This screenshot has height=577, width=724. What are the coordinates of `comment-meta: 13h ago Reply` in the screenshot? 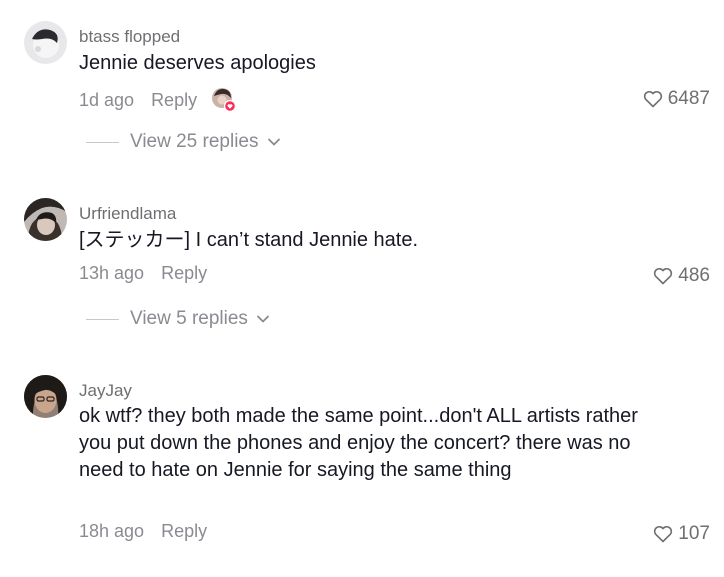 It's located at (143, 273).